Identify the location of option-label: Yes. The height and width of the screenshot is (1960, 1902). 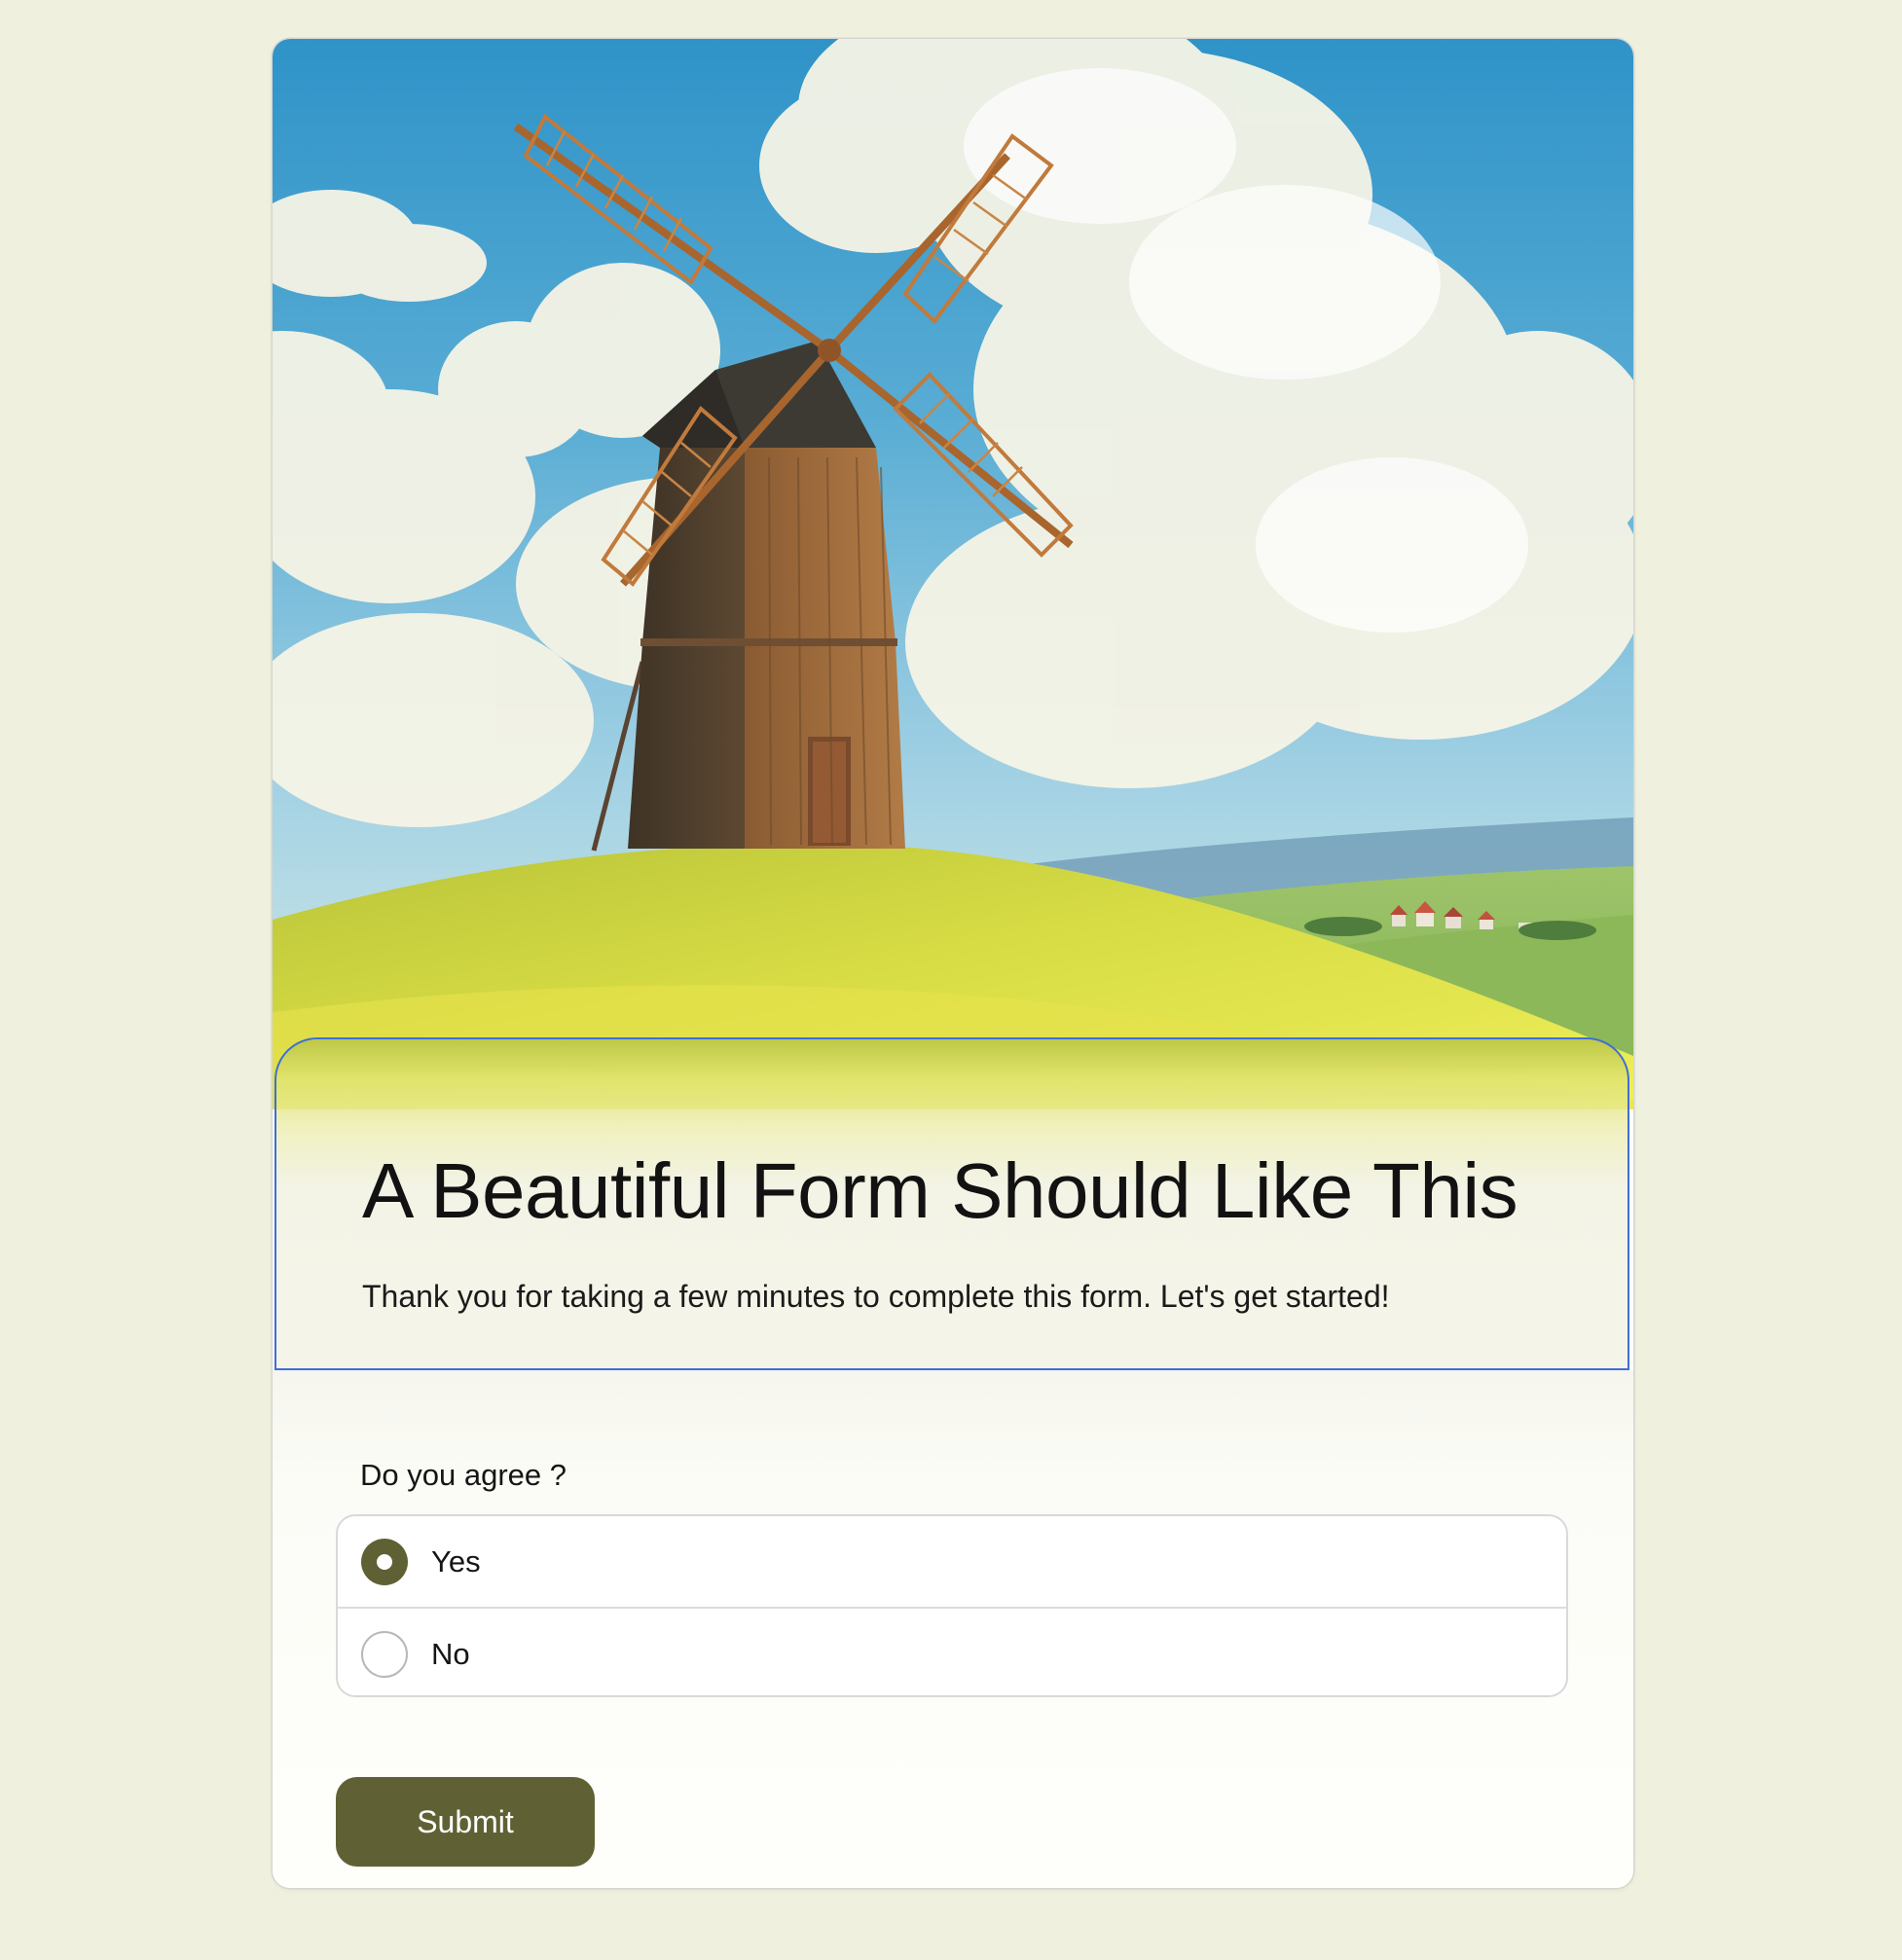
(456, 1561).